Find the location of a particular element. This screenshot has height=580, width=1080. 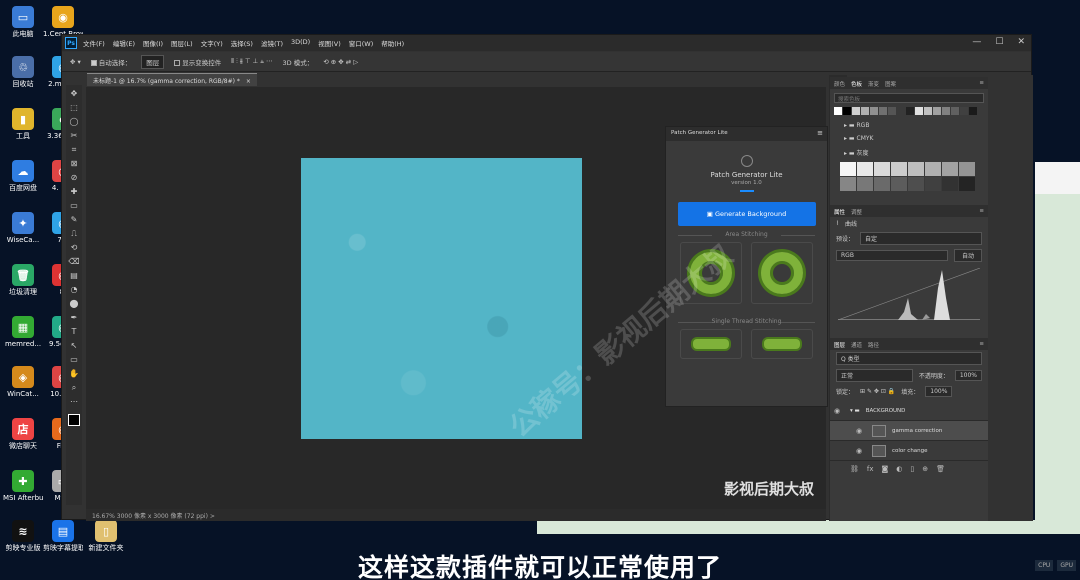

layer-footer-icon: ◙ is located at coordinates (885, 469).